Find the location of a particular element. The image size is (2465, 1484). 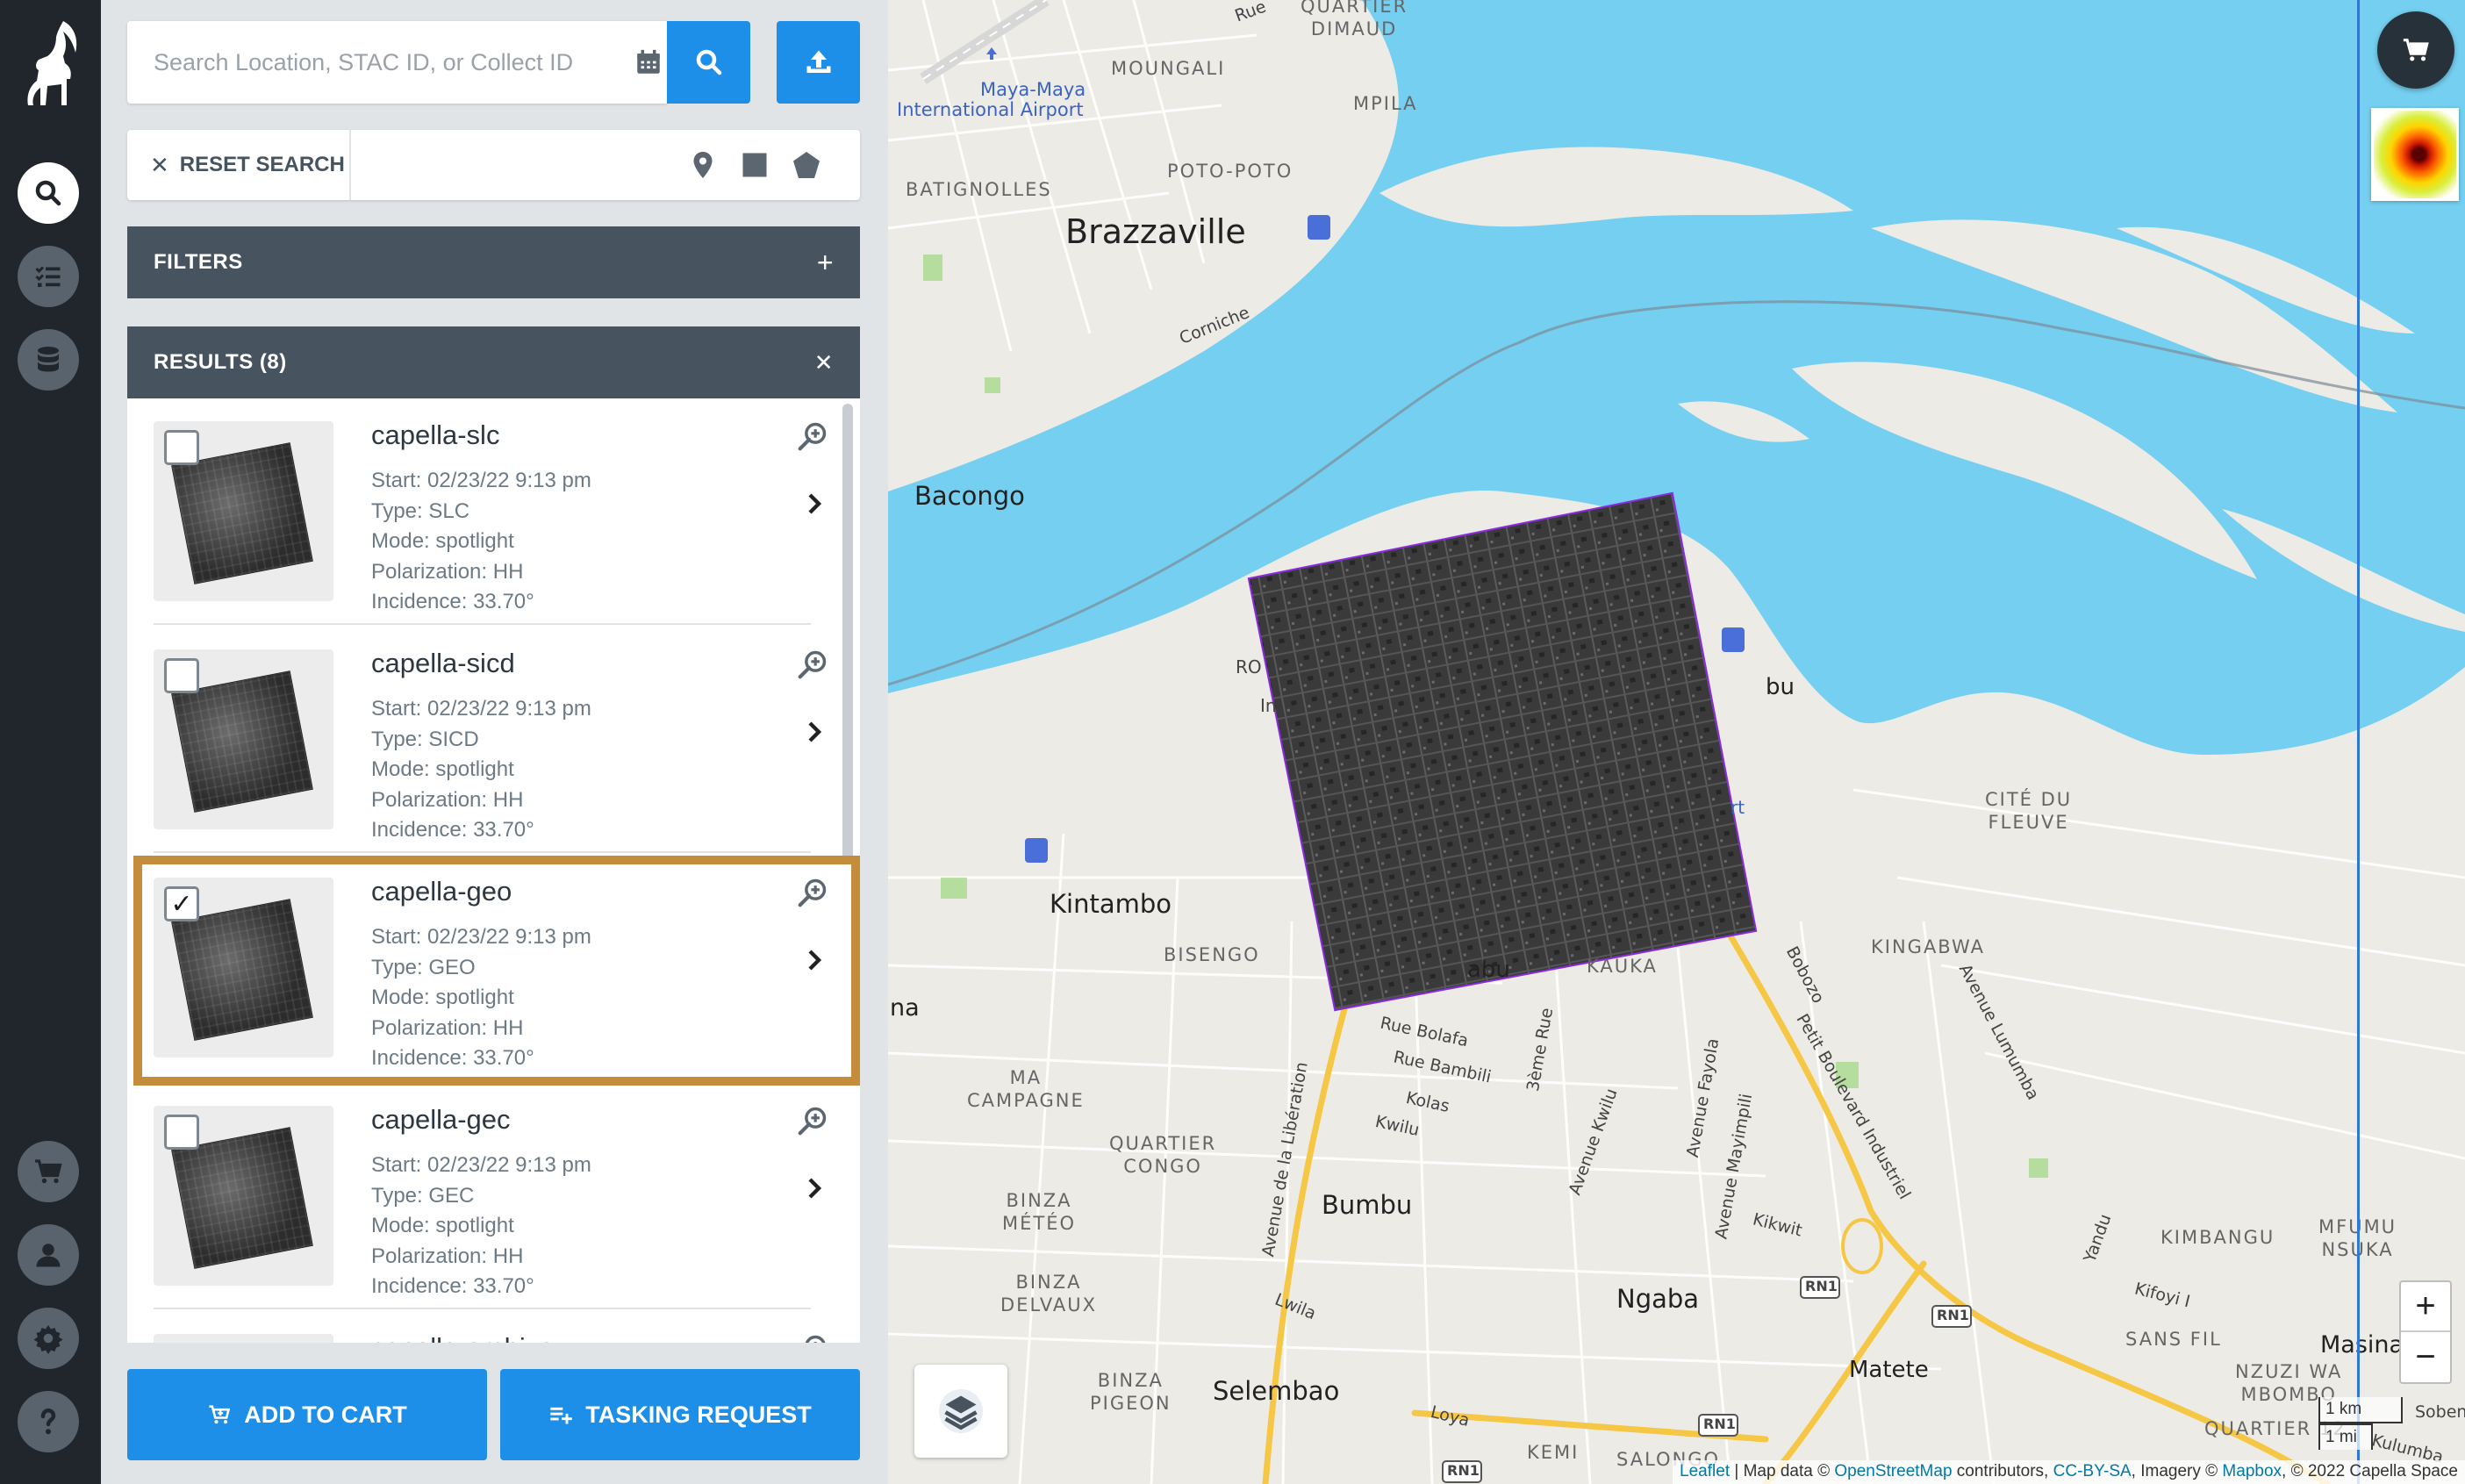

nav-account-button is located at coordinates (48, 1255).